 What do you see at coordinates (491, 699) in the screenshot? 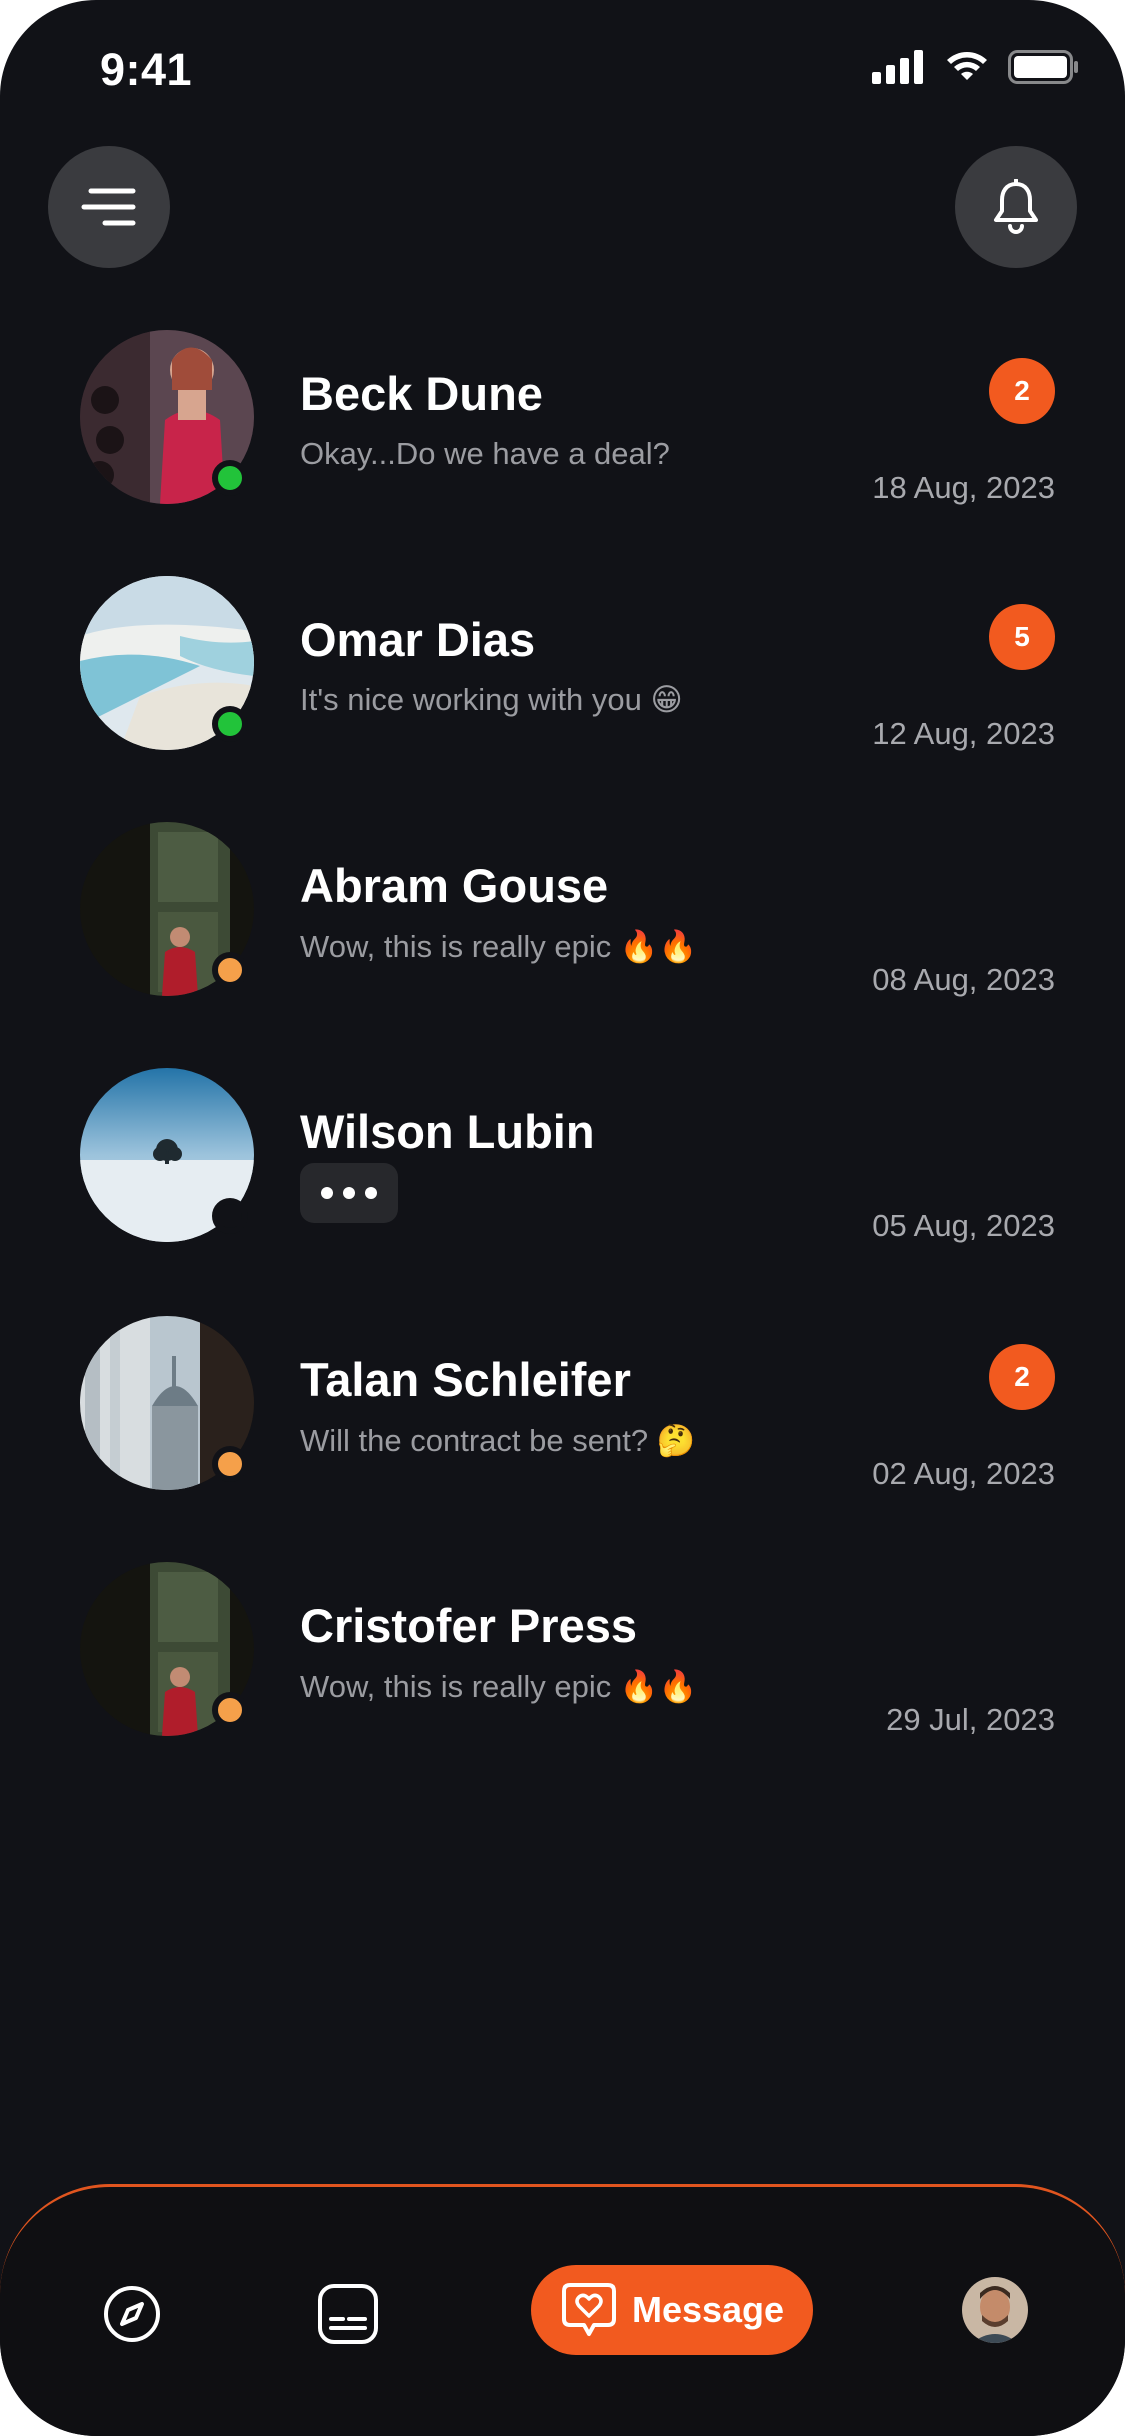
I see `chat-preview: It's nice working with you 😁` at bounding box center [491, 699].